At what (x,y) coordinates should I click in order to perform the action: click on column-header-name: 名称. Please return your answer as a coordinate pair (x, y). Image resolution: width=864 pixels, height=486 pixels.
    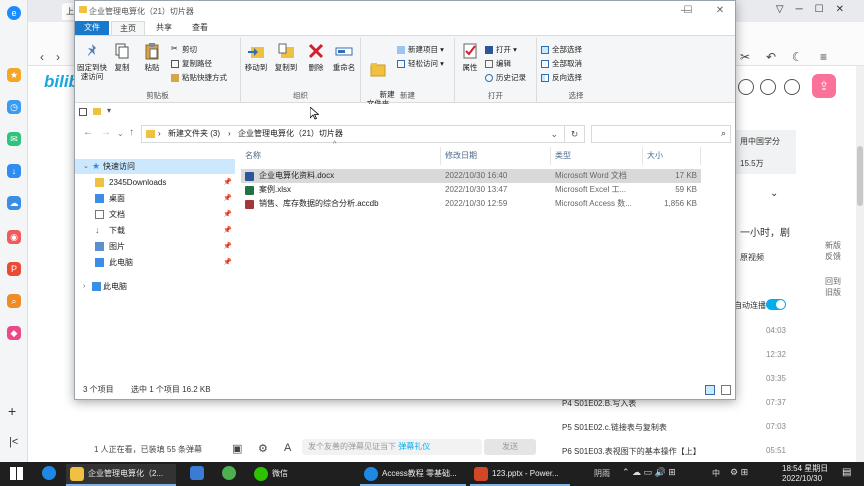
    Looking at the image, I should click on (341, 156).